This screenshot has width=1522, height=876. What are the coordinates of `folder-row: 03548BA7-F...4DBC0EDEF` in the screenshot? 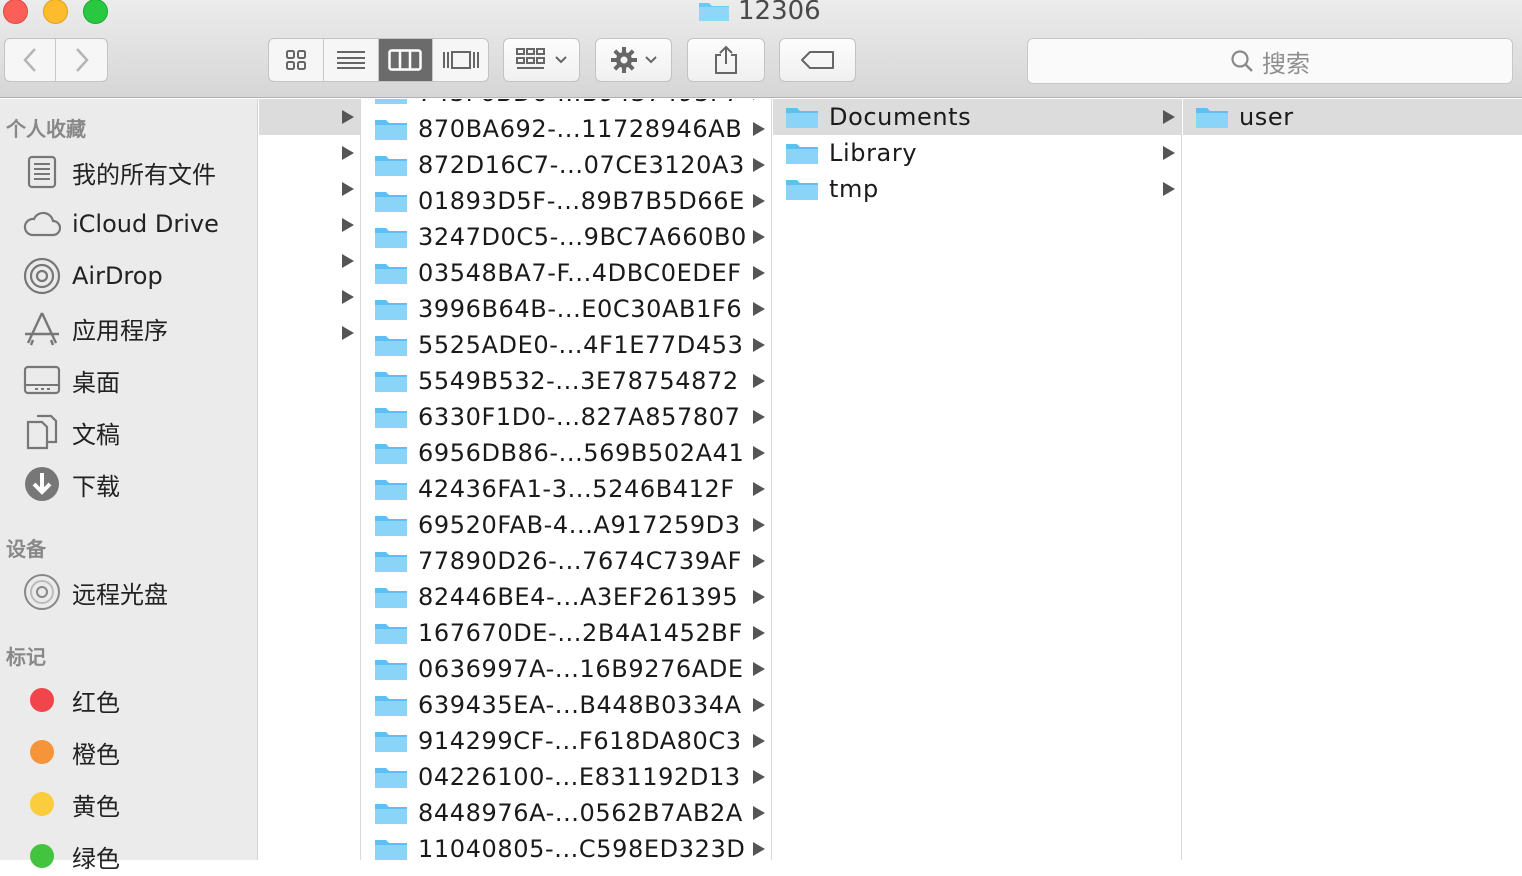 It's located at (566, 273).